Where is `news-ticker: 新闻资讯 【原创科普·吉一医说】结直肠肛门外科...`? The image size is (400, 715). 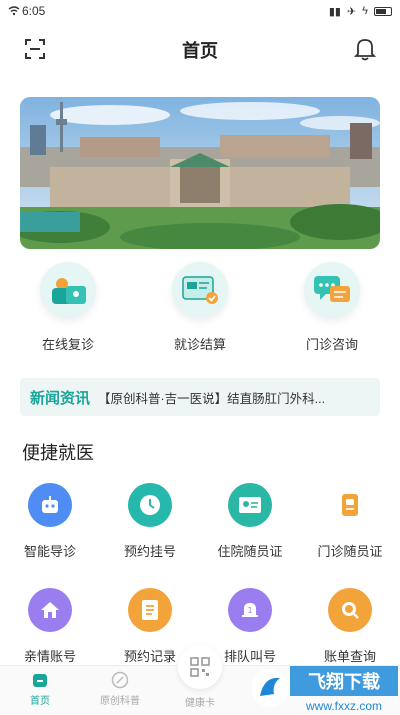 news-ticker: 新闻资讯 【原创科普·吉一医说】结直肠肛门外科... is located at coordinates (200, 397).